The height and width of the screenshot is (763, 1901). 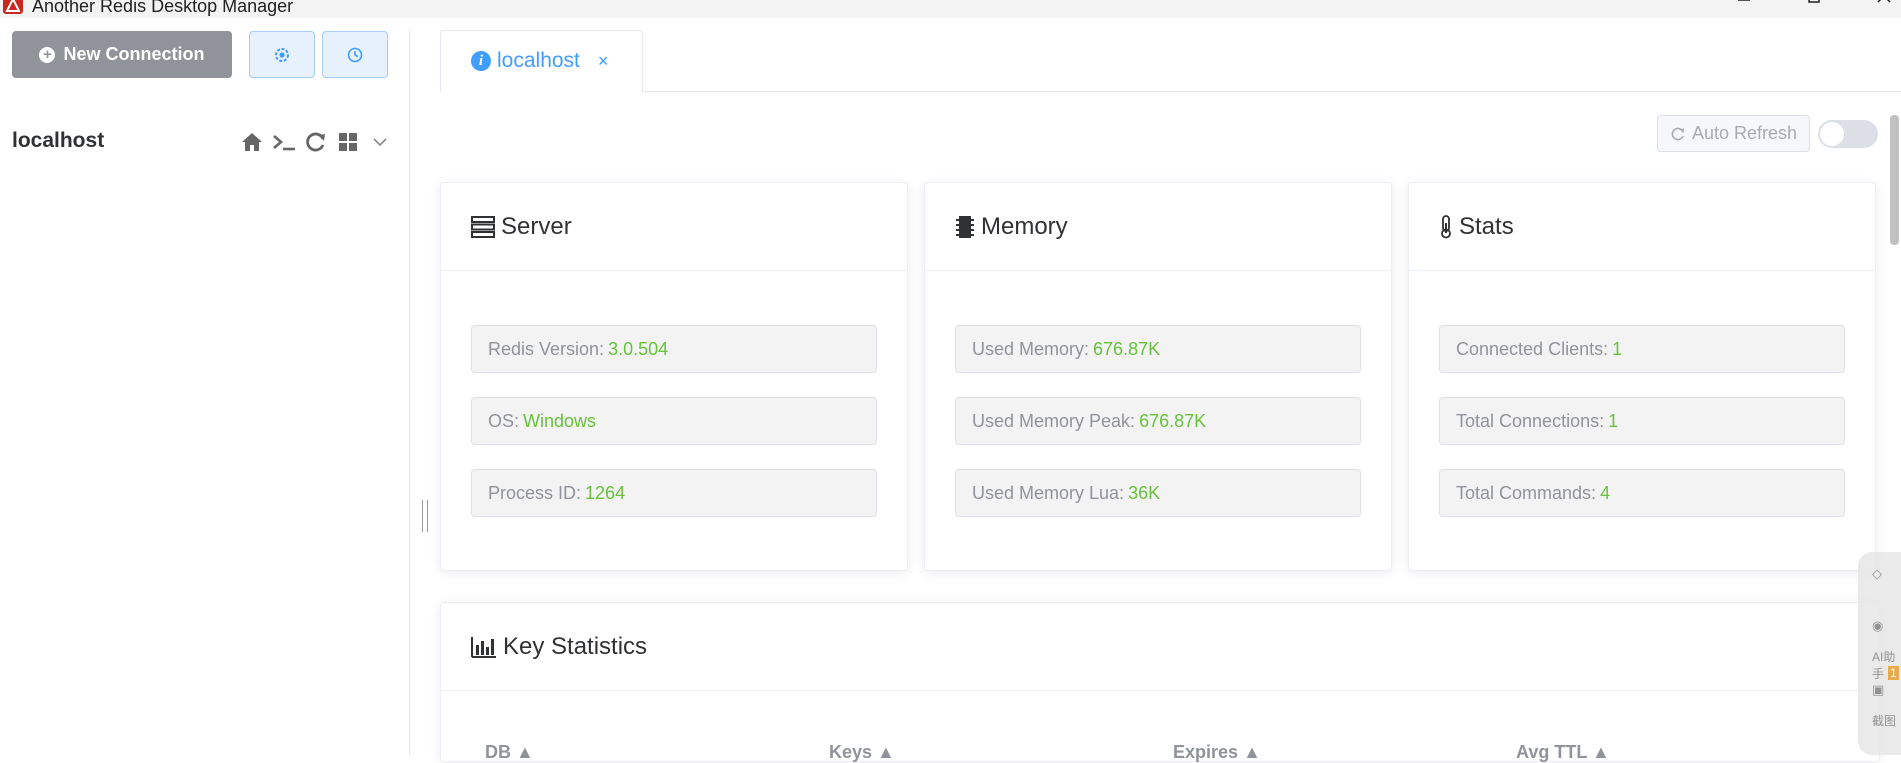 I want to click on process-id-field: Process ID: 1264, so click(x=674, y=493).